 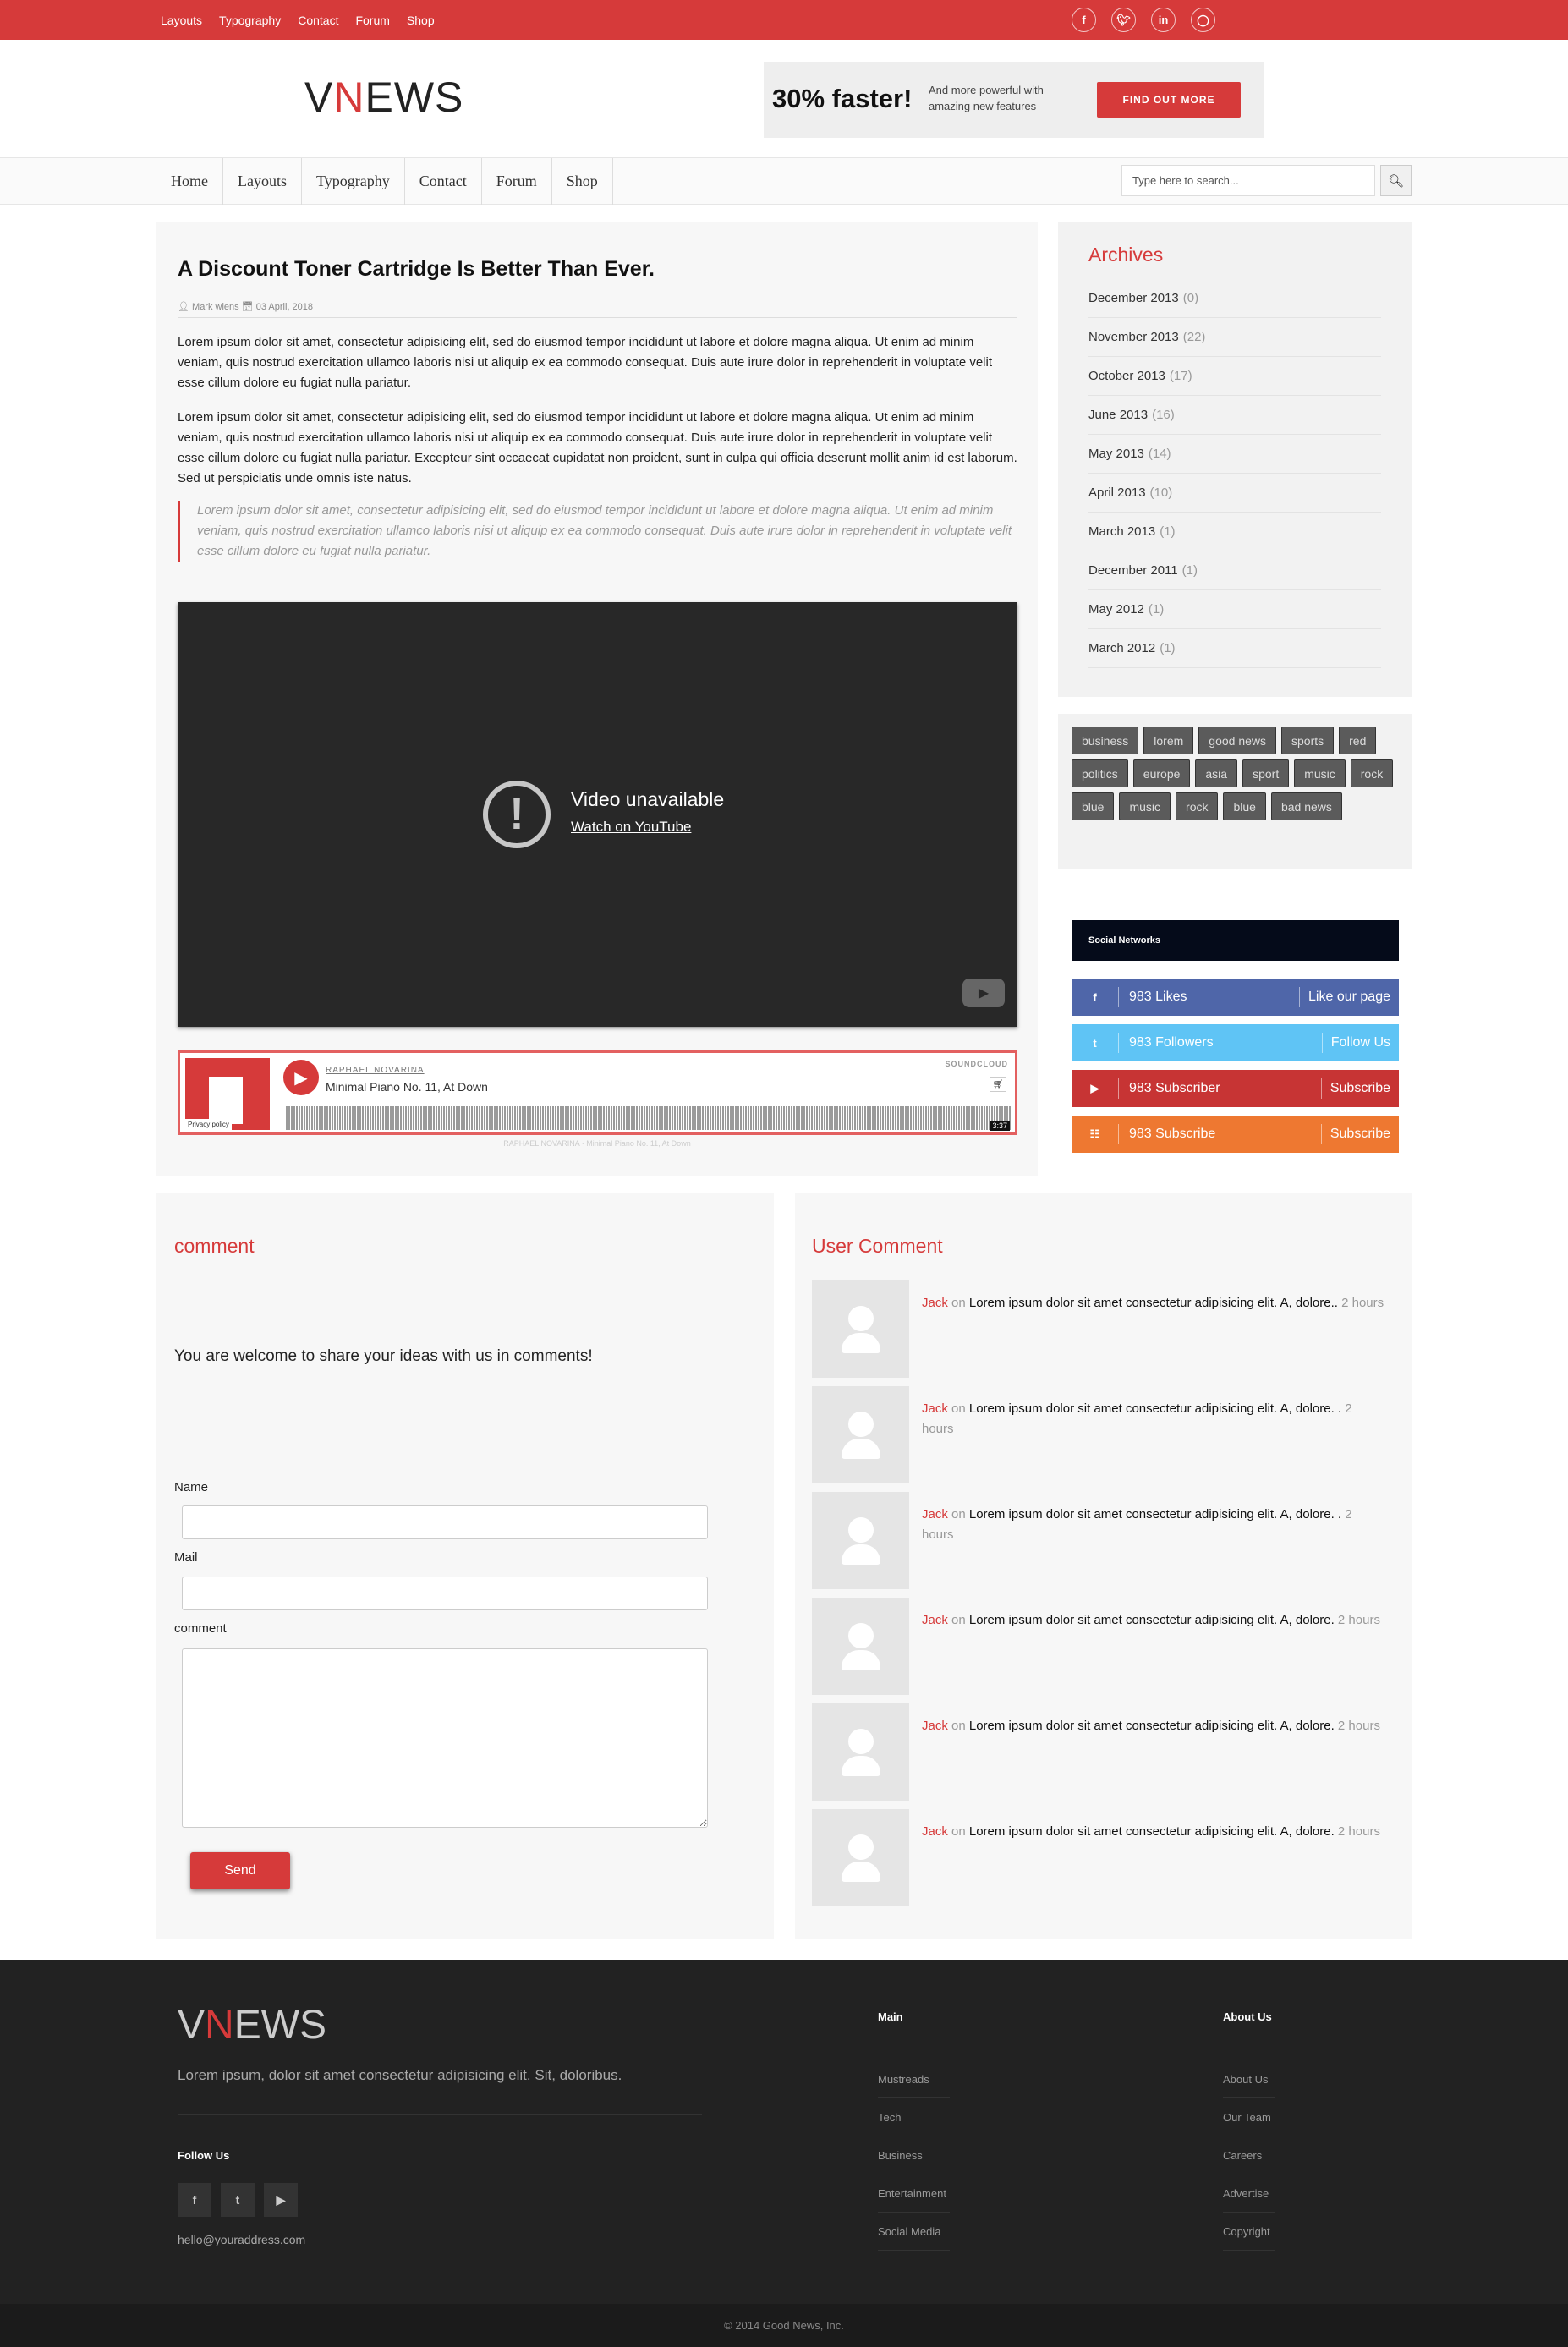 What do you see at coordinates (1121, 648) in the screenshot?
I see `archive-label: March 2012` at bounding box center [1121, 648].